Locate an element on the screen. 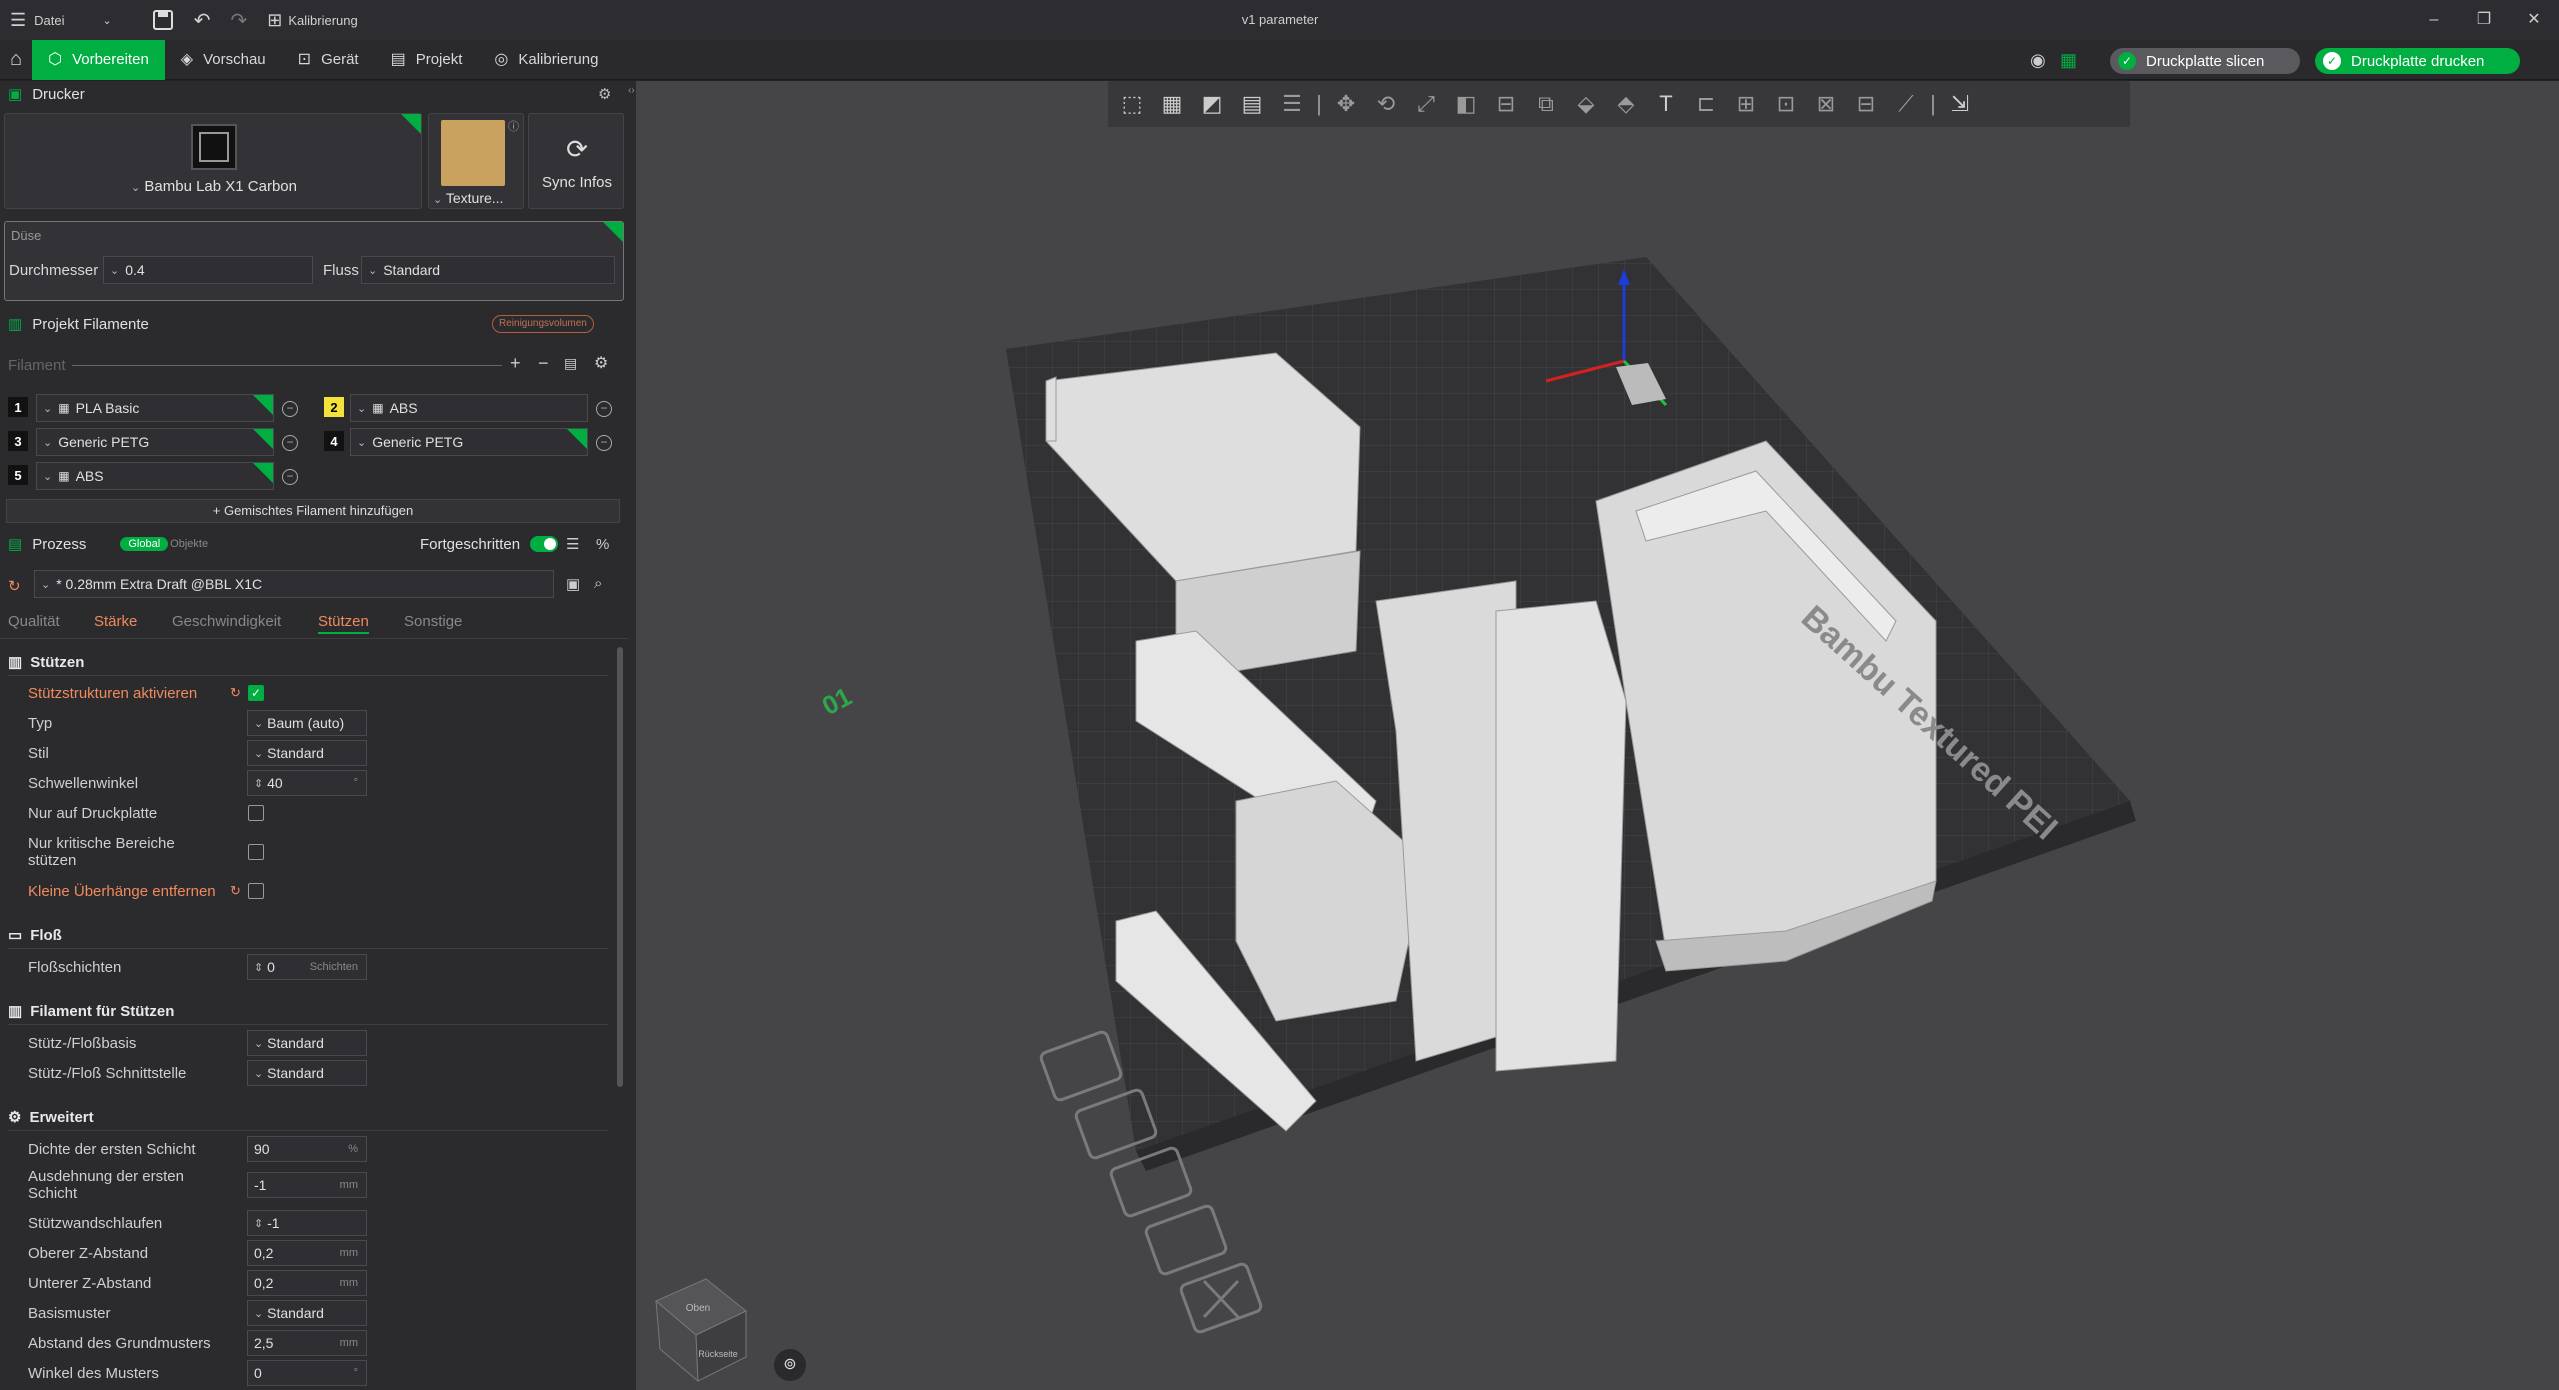  scale-icon: ⤢ is located at coordinates (1426, 104).